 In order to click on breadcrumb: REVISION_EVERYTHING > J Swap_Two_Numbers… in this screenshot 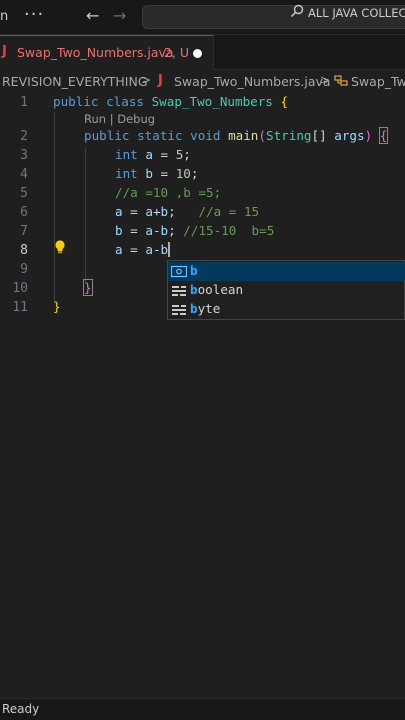, I will do `click(202, 82)`.